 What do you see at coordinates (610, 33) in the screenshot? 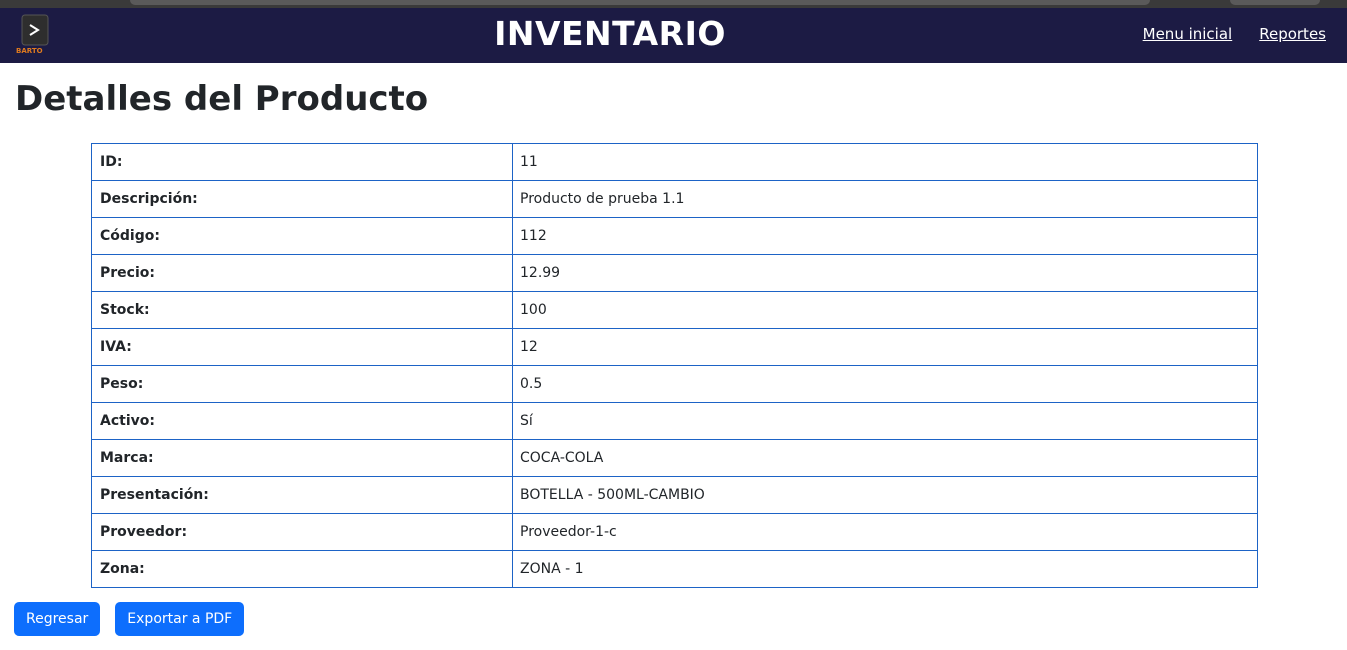
I see `app-title: INVENTARIO` at bounding box center [610, 33].